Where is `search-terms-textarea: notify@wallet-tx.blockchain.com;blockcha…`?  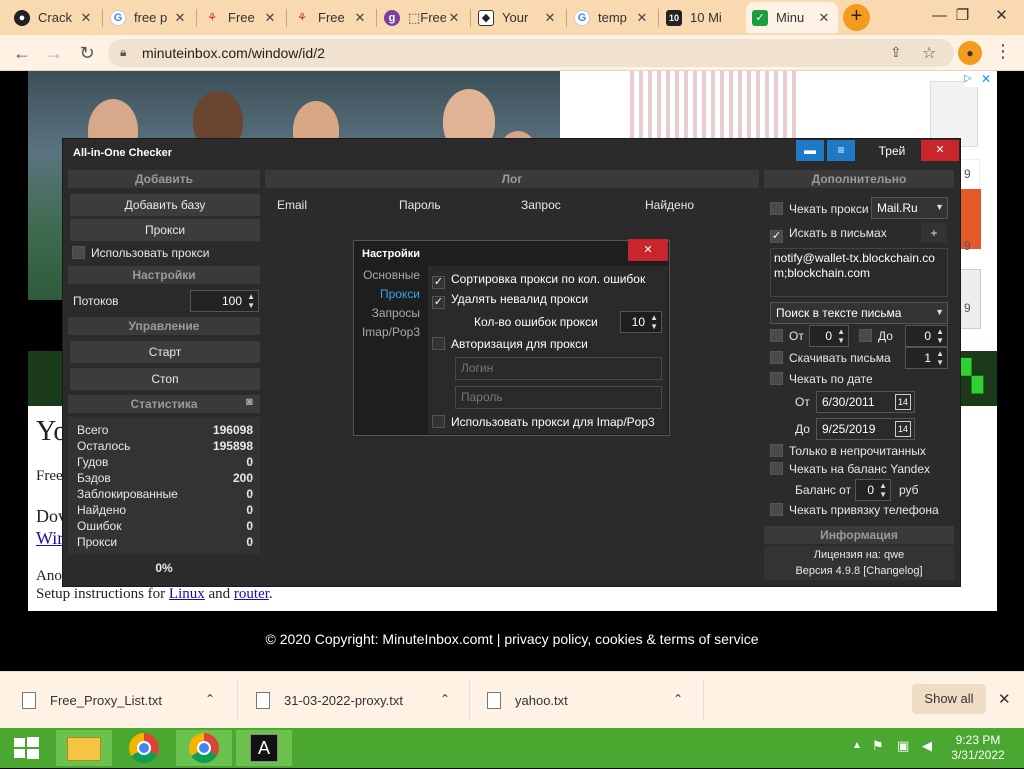 search-terms-textarea: notify@wallet-tx.blockchain.com;blockcha… is located at coordinates (859, 272).